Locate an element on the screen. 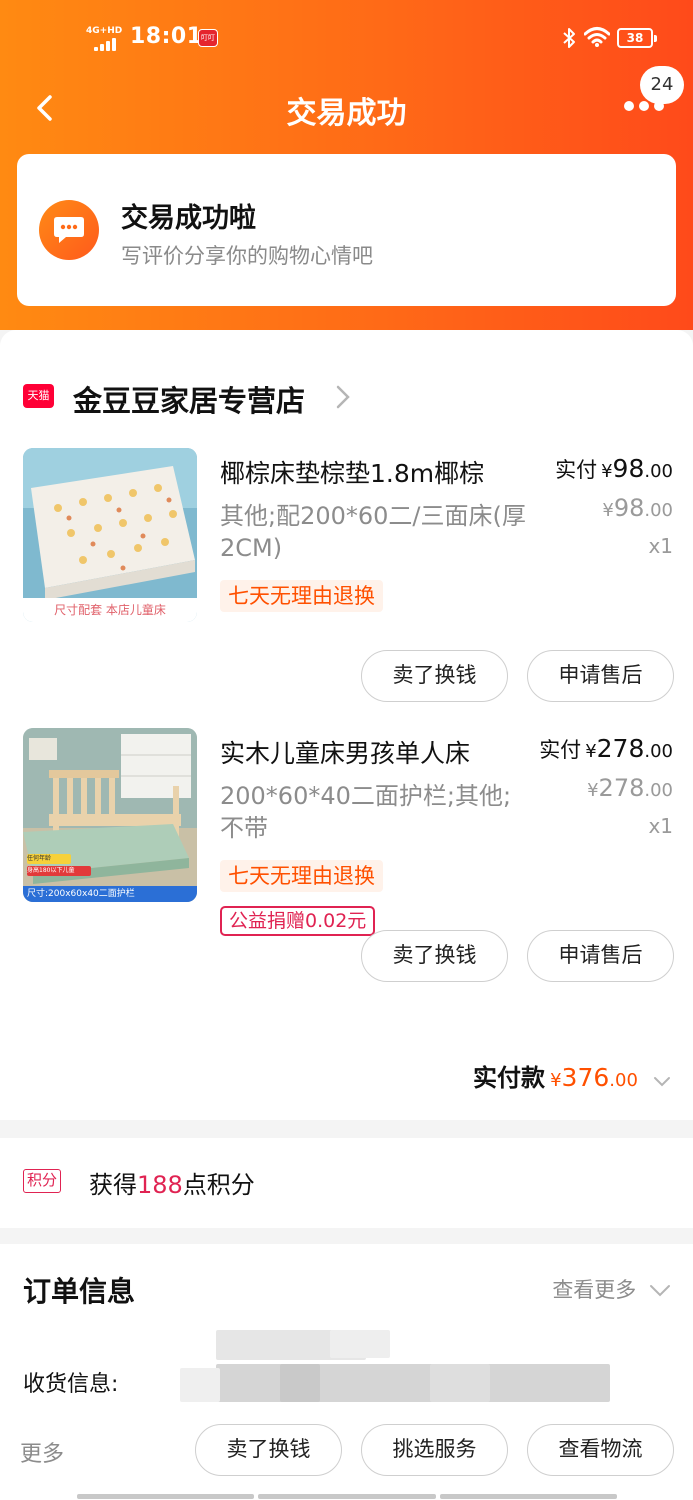 This screenshot has width=693, height=1500. points-icon: 积分 is located at coordinates (42, 1181).